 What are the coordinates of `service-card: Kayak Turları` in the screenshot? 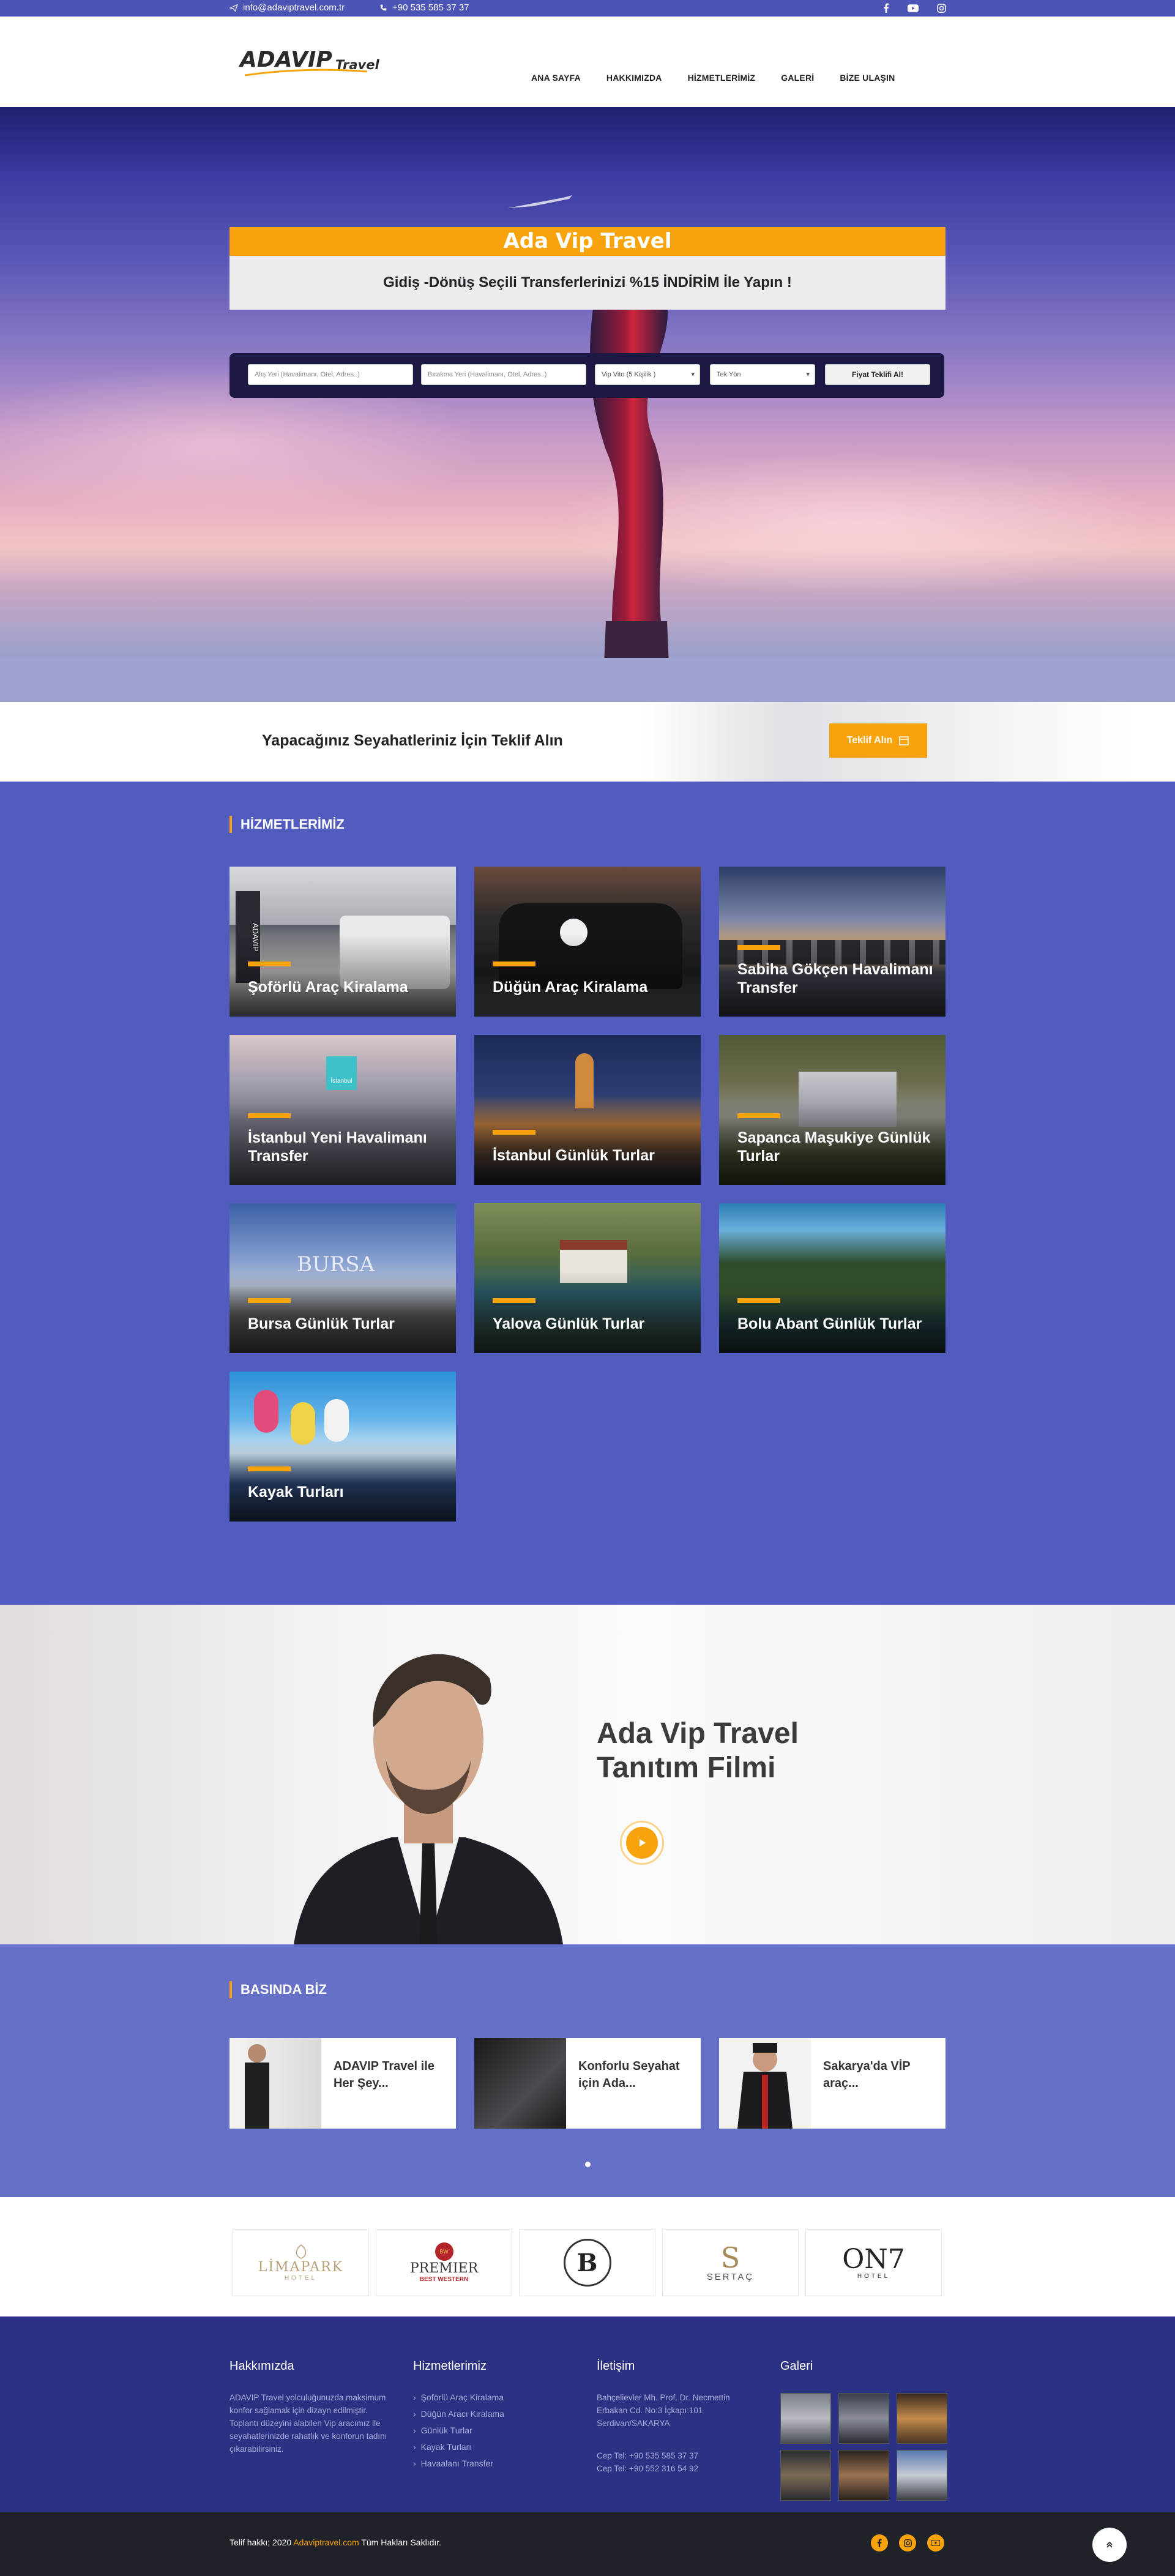 It's located at (342, 1446).